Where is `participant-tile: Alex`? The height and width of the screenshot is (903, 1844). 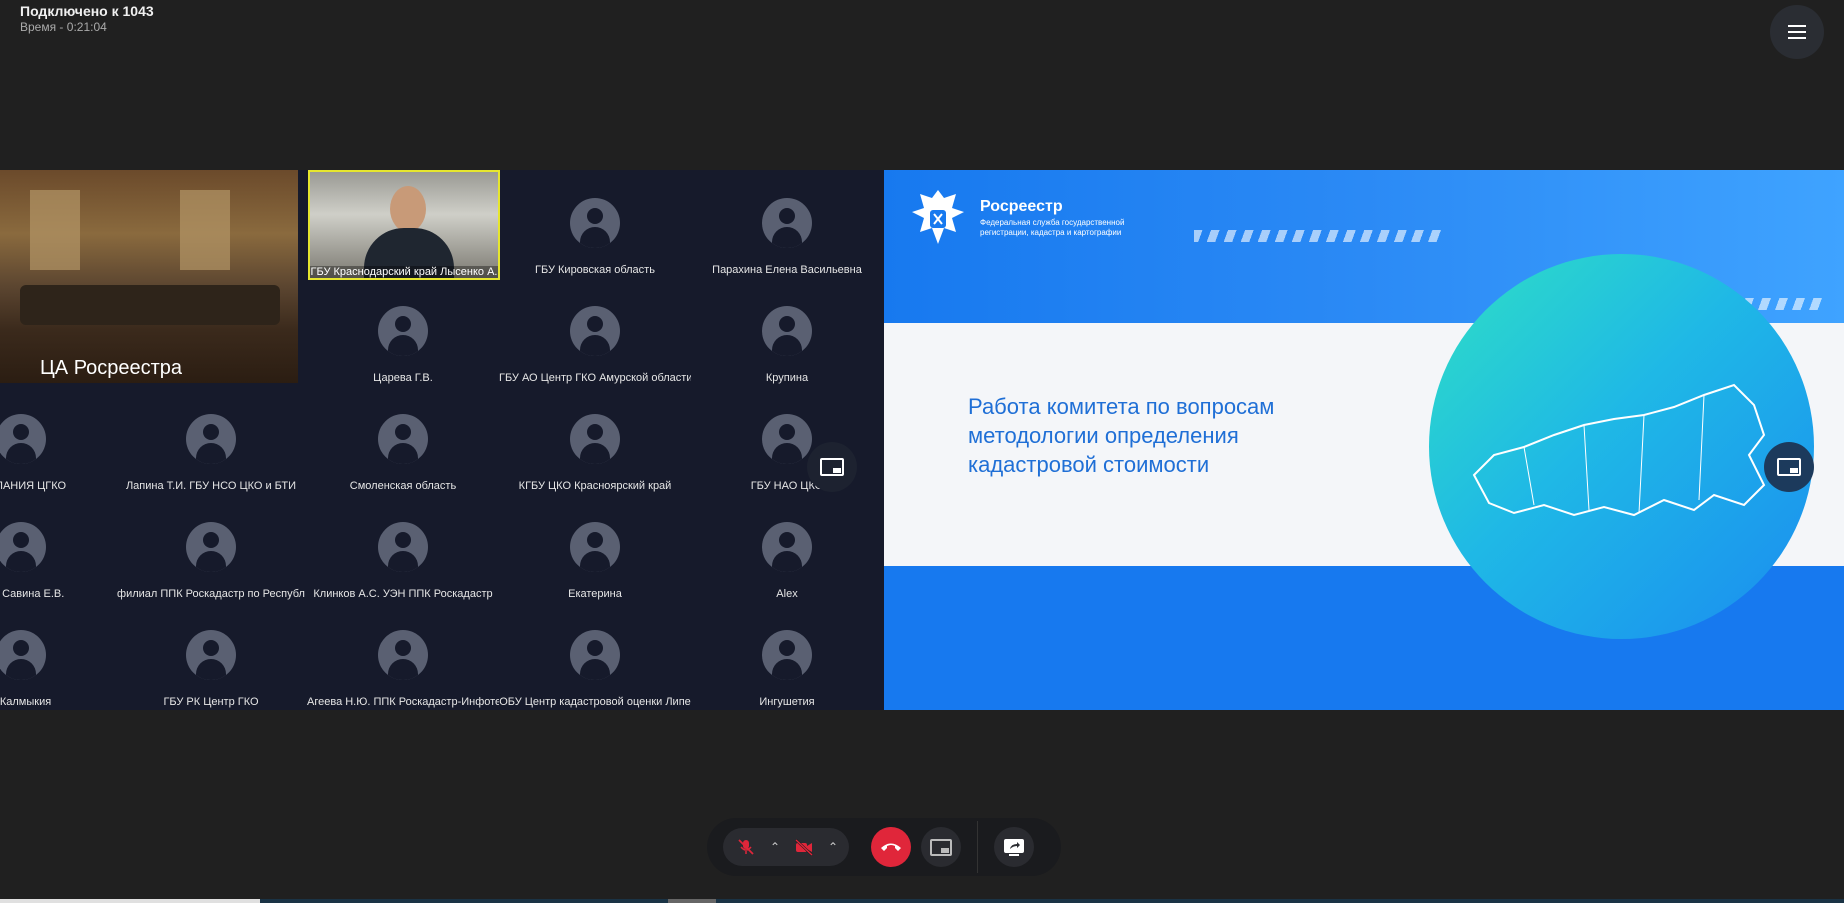 participant-tile: Alex is located at coordinates (787, 548).